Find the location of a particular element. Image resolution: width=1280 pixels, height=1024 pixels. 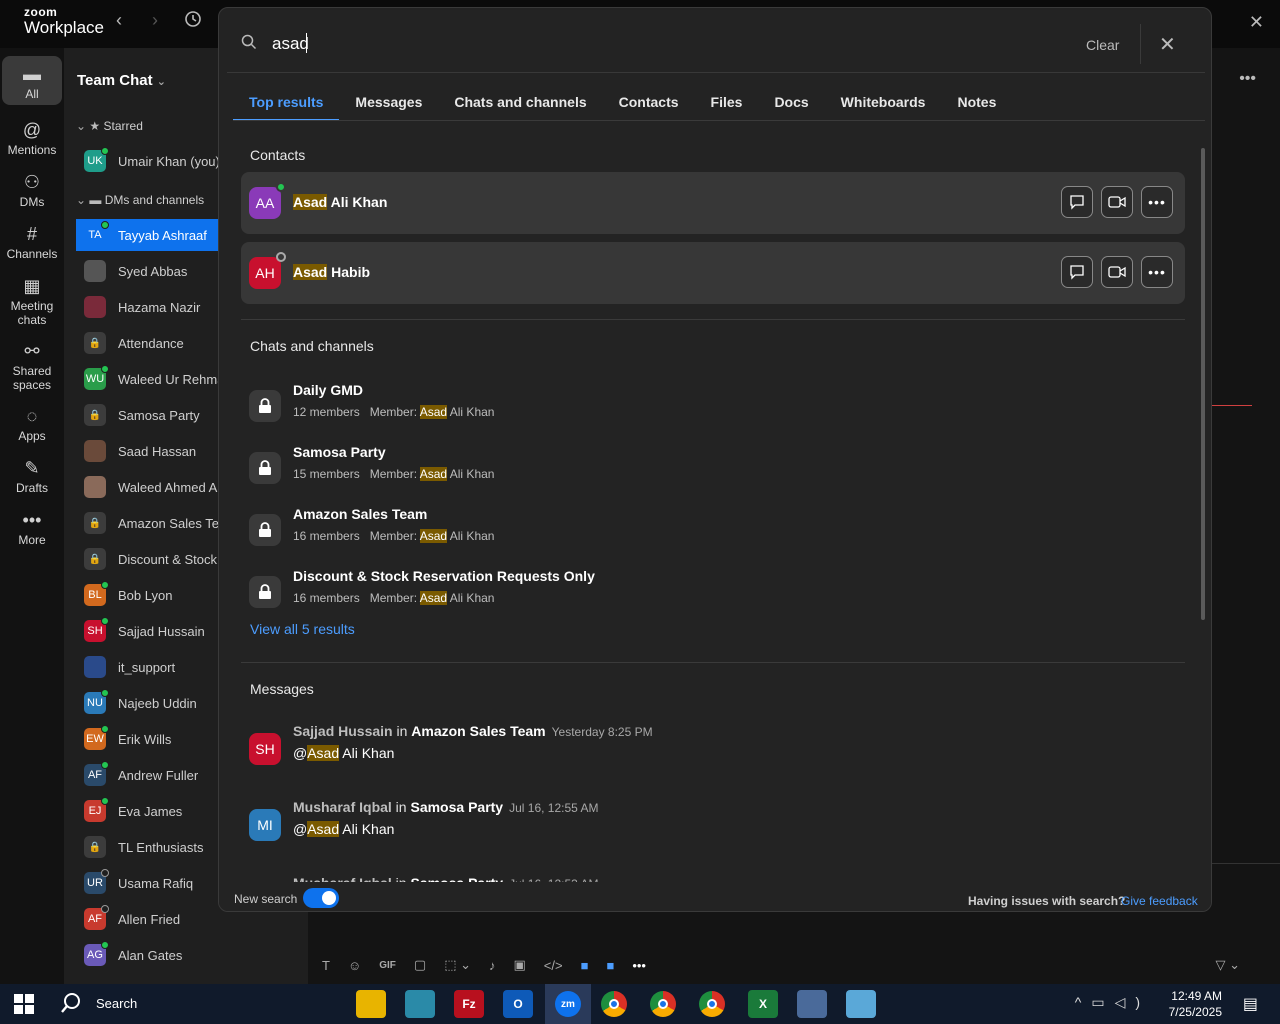

forward-arrow-icon: › is located at coordinates (155, 20).